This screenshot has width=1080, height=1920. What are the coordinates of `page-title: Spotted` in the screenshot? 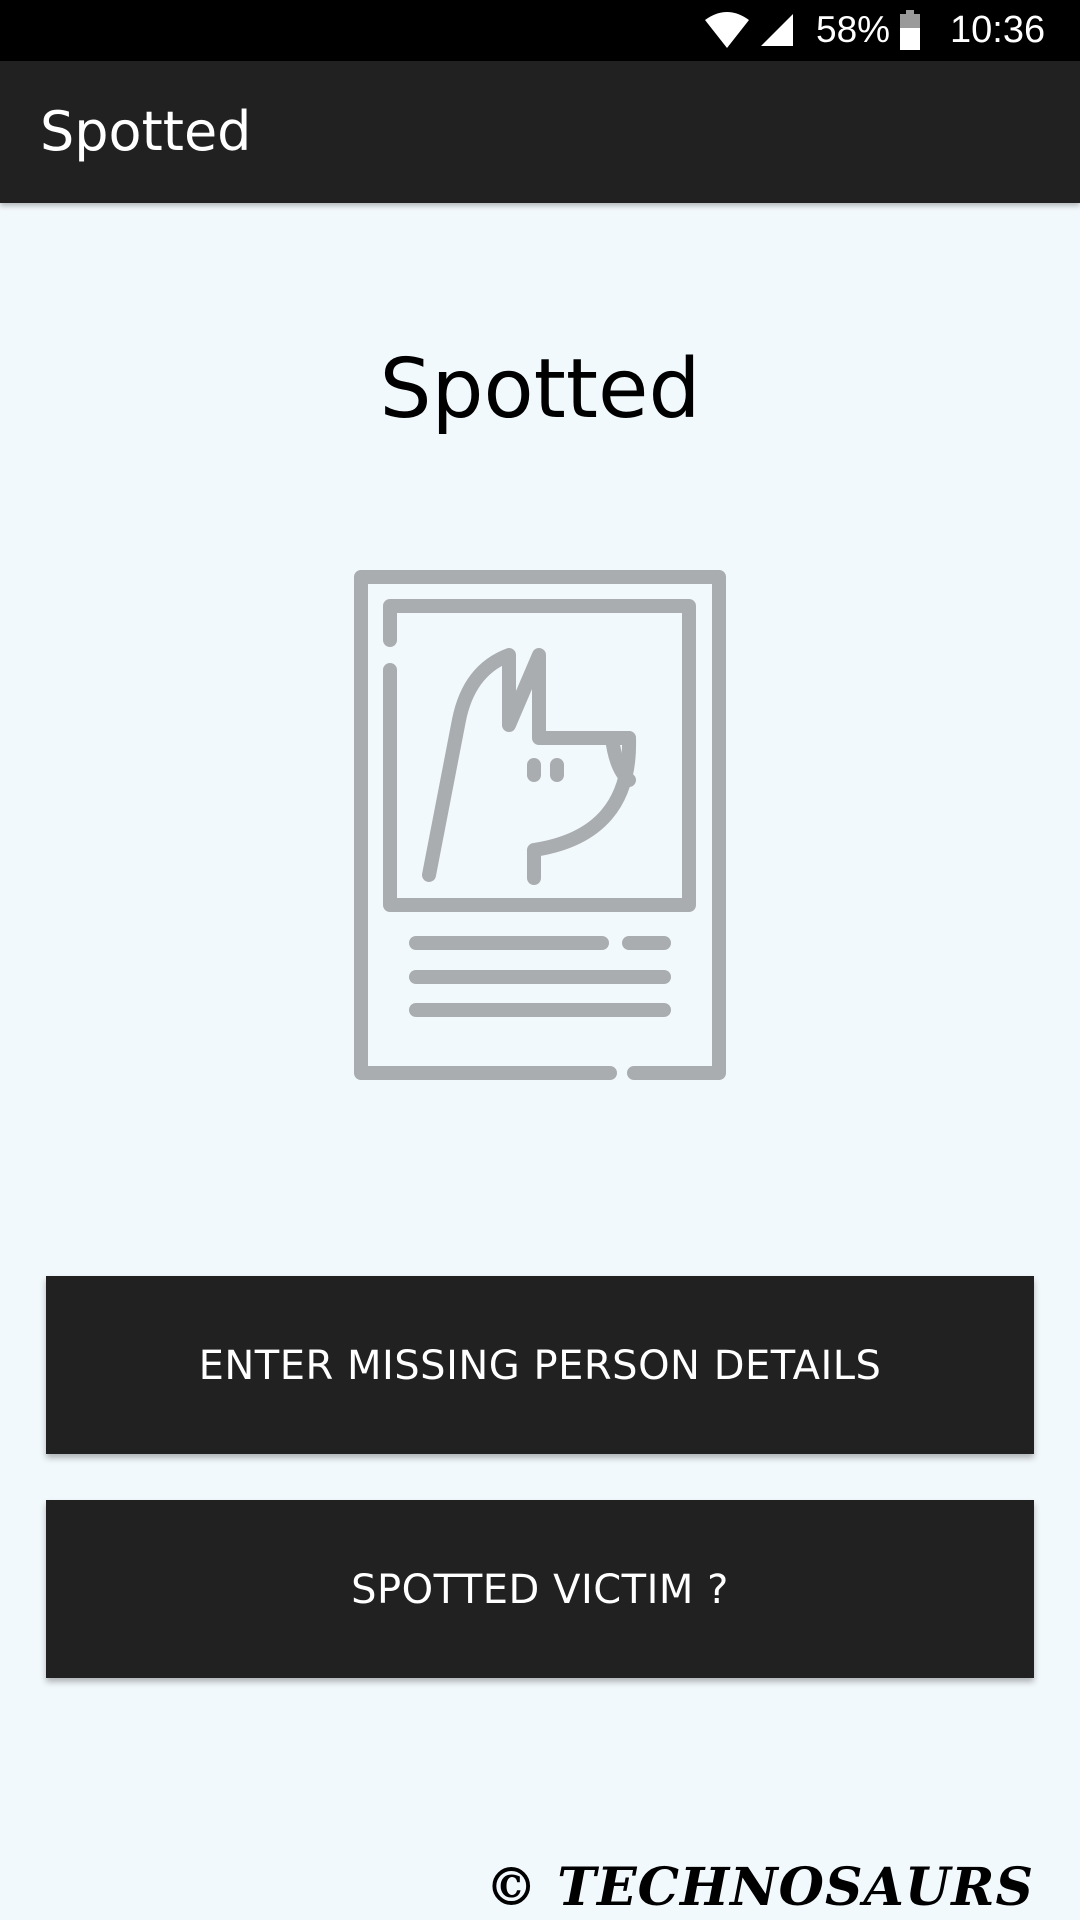 It's located at (540, 389).